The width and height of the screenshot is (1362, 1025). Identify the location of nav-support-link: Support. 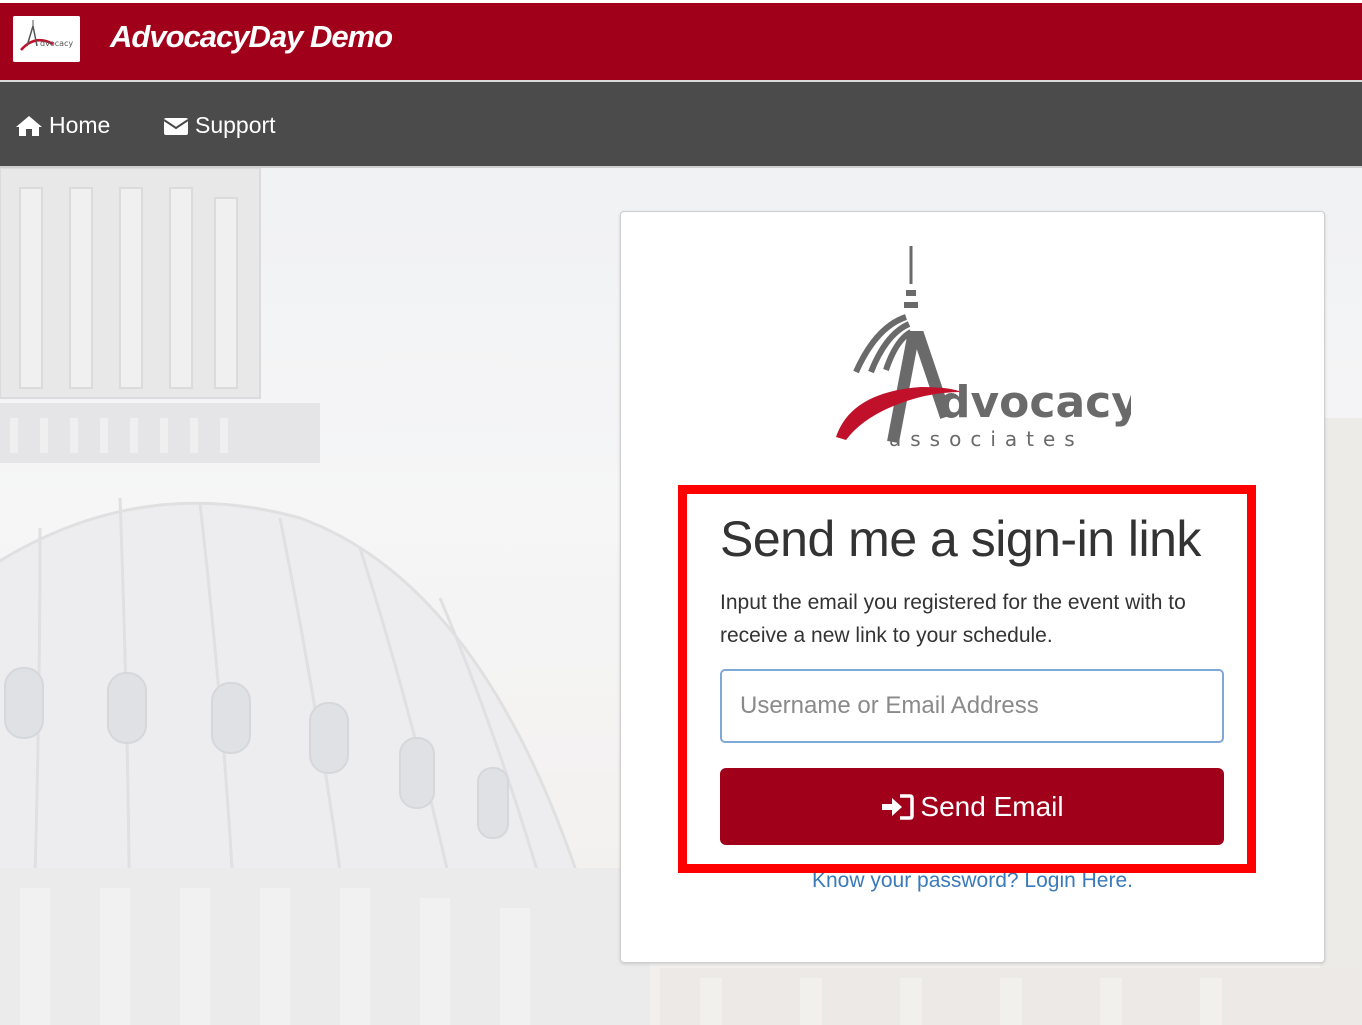
(219, 125).